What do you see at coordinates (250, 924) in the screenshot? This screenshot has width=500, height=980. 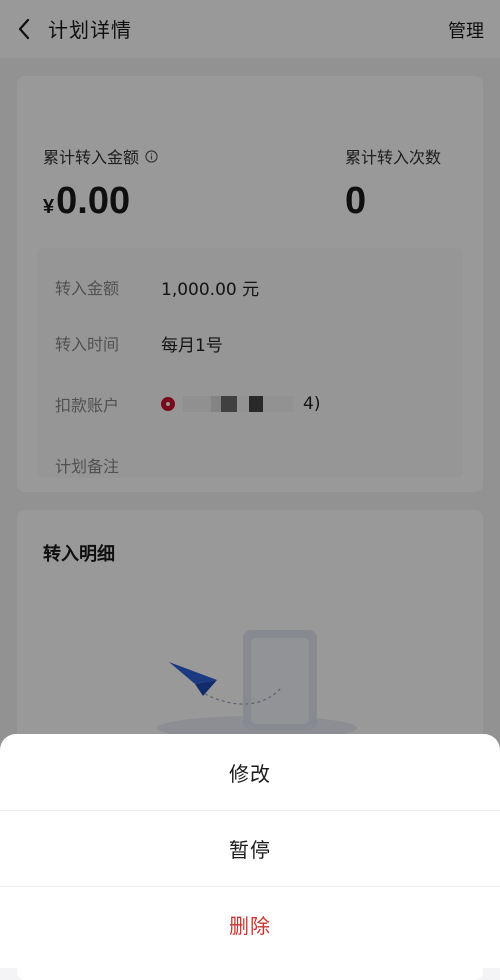 I see `delete-button: 删除` at bounding box center [250, 924].